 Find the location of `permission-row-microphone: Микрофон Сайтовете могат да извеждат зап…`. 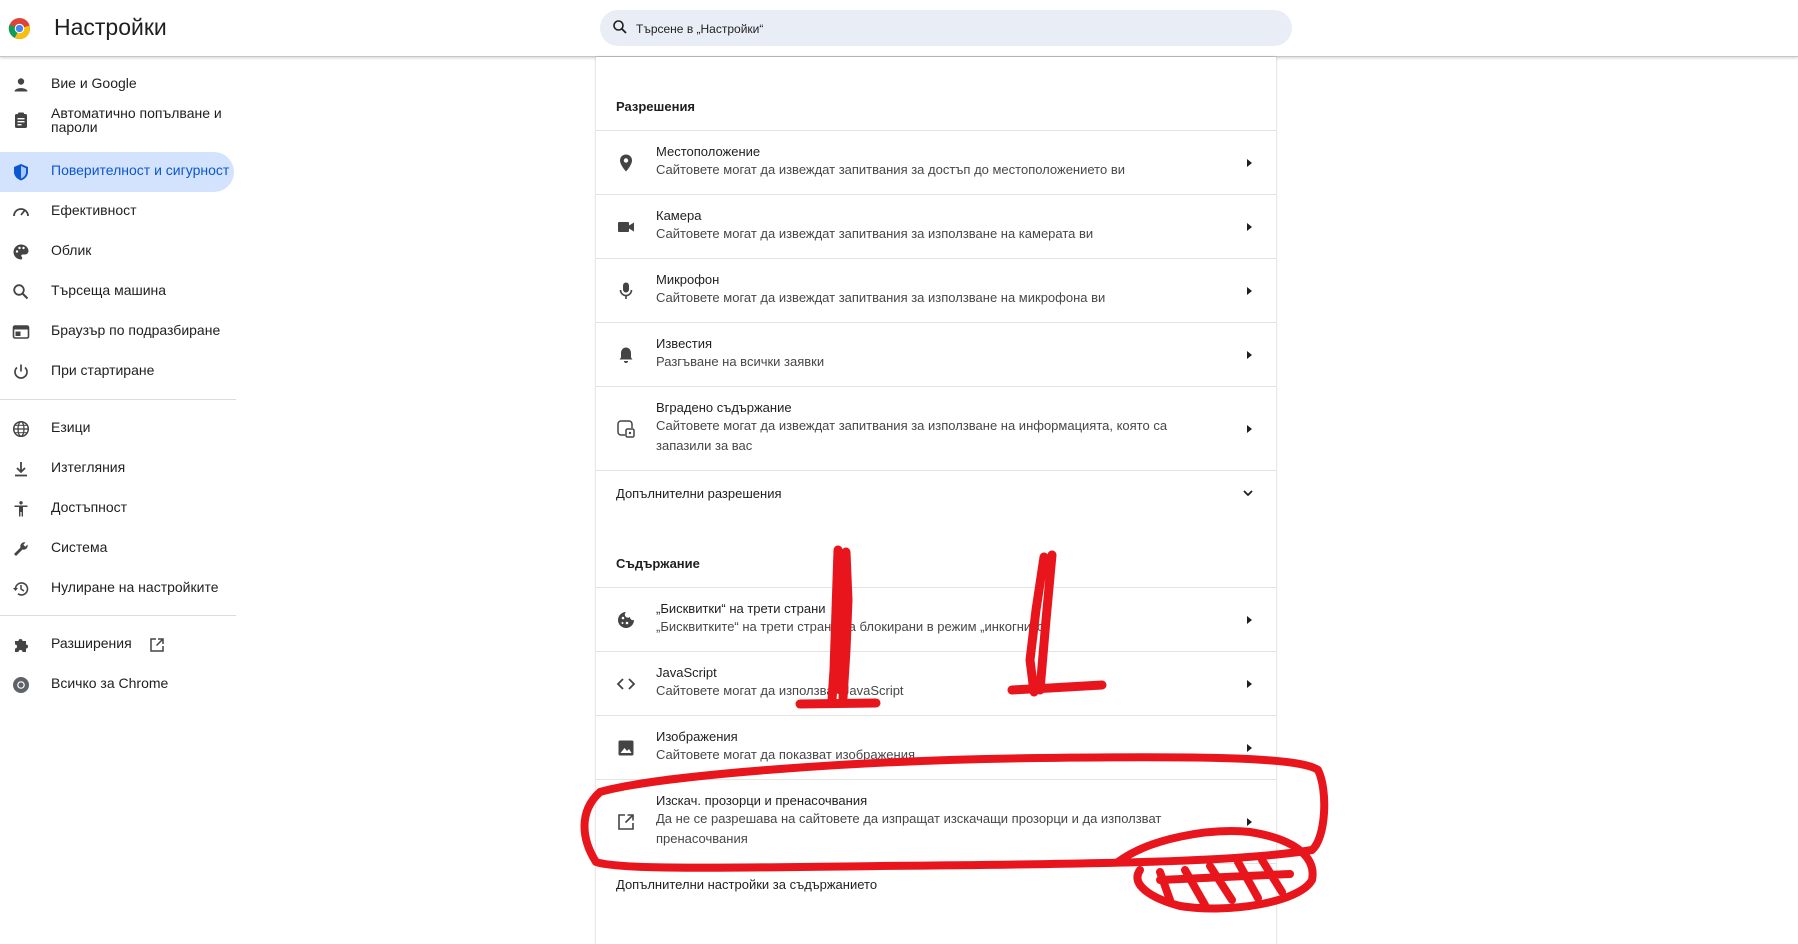

permission-row-microphone: Микрофон Сайтовете могат да извеждат зап… is located at coordinates (936, 290).